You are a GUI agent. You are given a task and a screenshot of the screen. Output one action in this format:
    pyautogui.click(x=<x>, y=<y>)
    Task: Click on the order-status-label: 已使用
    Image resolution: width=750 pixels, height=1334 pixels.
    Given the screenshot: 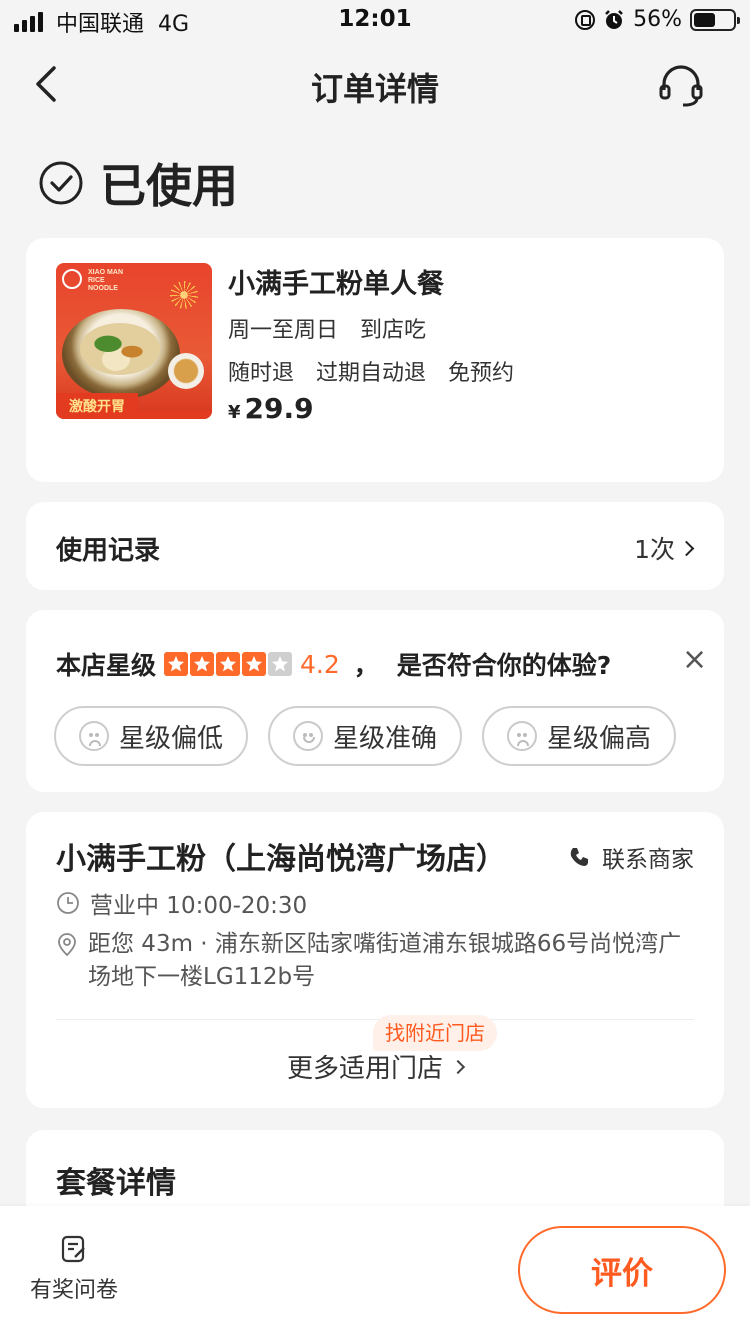 What is the action you would take?
    pyautogui.click(x=169, y=186)
    